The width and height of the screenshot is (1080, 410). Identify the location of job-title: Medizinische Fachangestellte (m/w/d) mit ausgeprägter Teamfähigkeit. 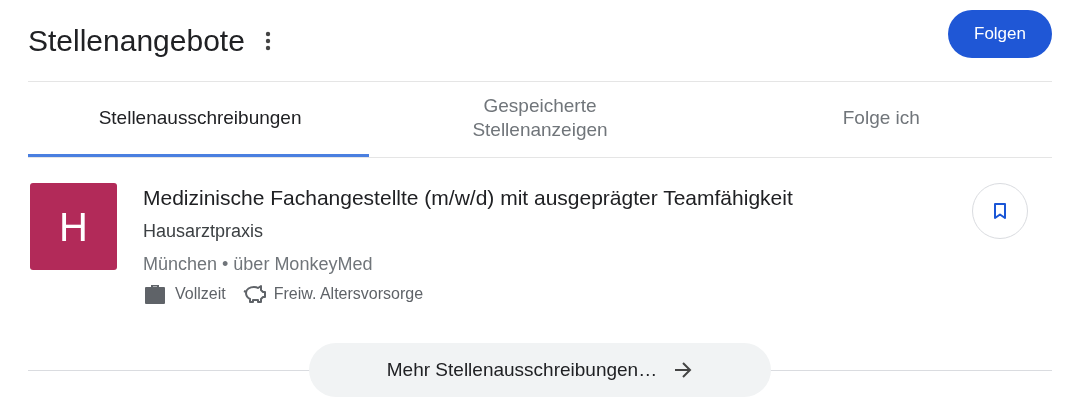
(557, 198).